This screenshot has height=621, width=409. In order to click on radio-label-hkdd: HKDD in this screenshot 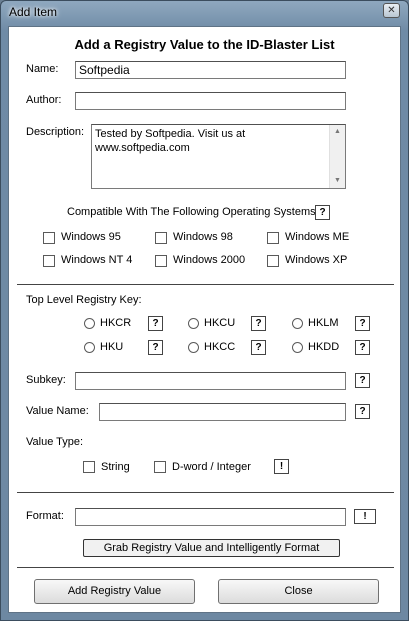, I will do `click(324, 347)`.